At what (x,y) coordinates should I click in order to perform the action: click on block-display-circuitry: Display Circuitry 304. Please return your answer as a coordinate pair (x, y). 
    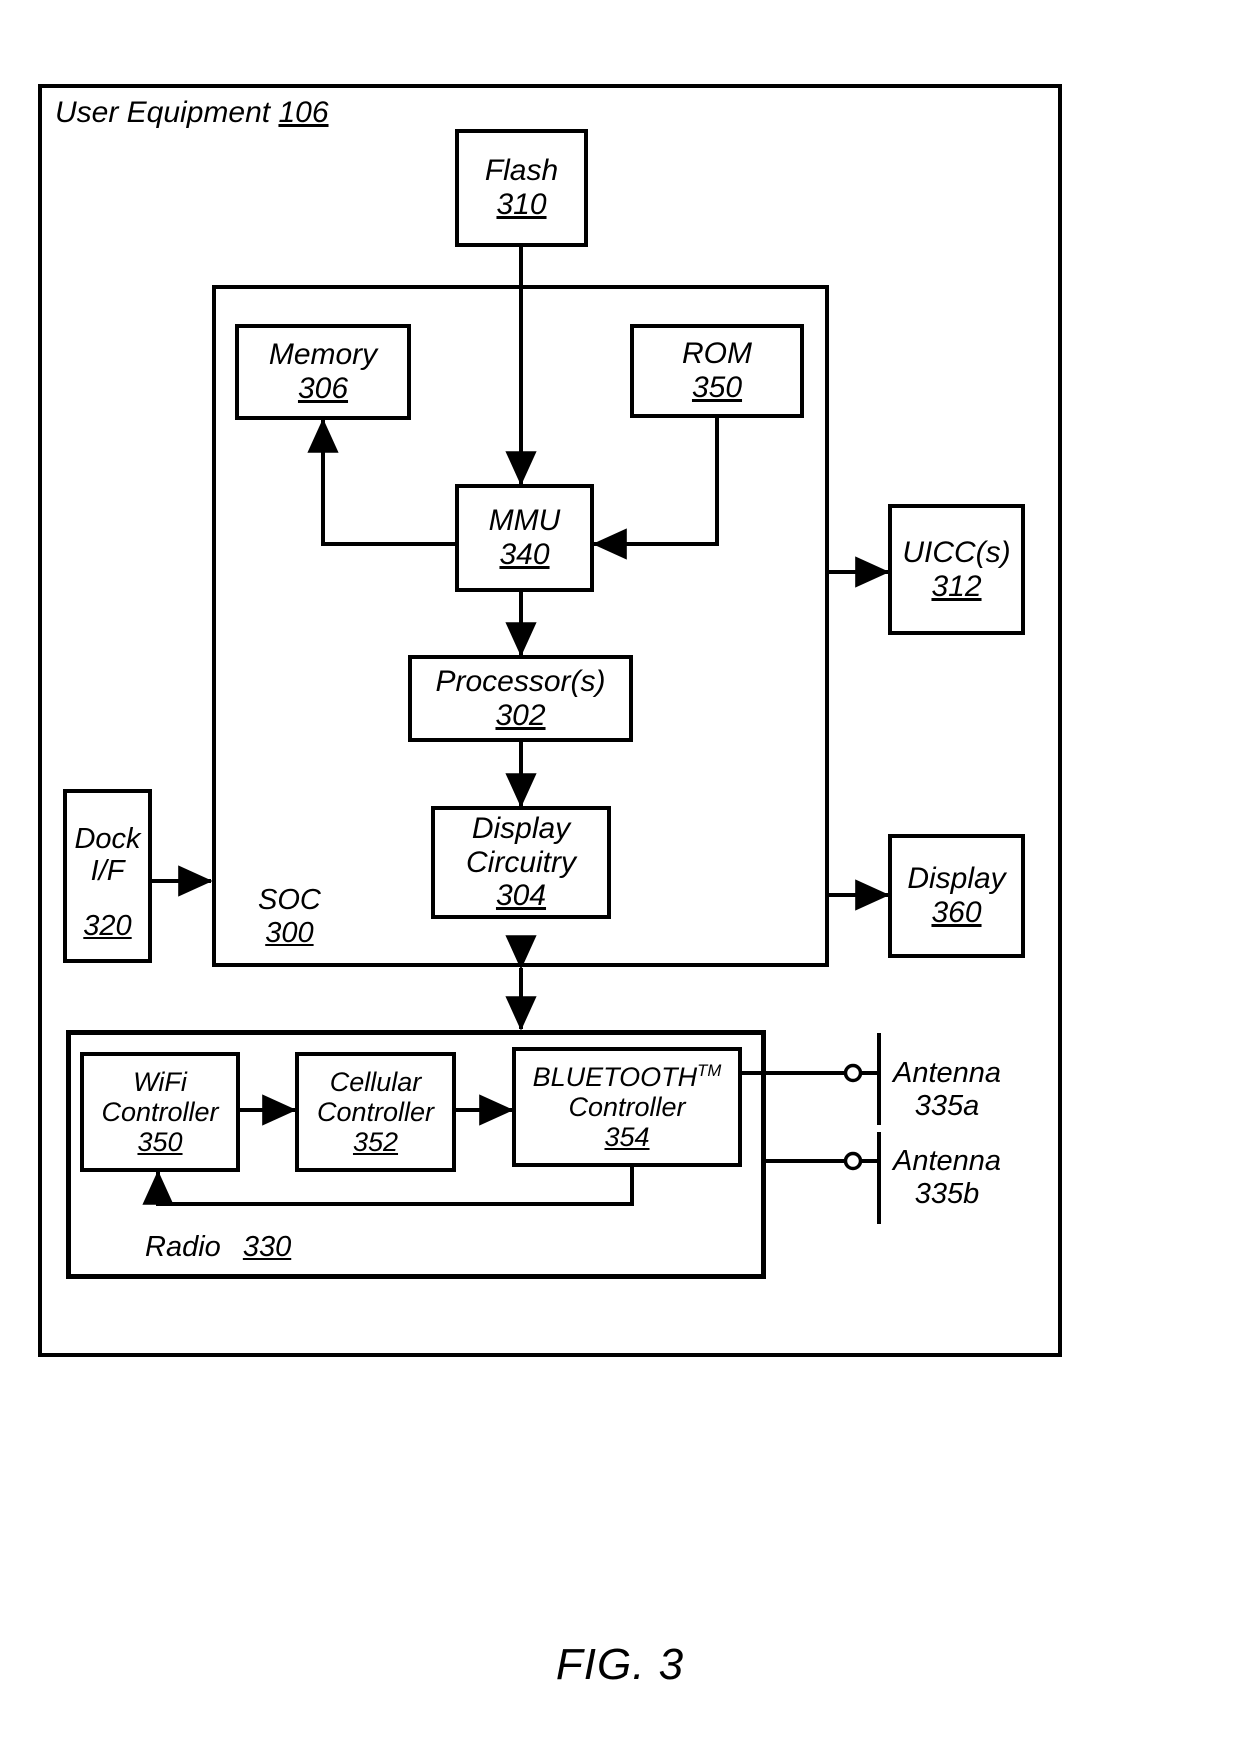
    Looking at the image, I should click on (521, 862).